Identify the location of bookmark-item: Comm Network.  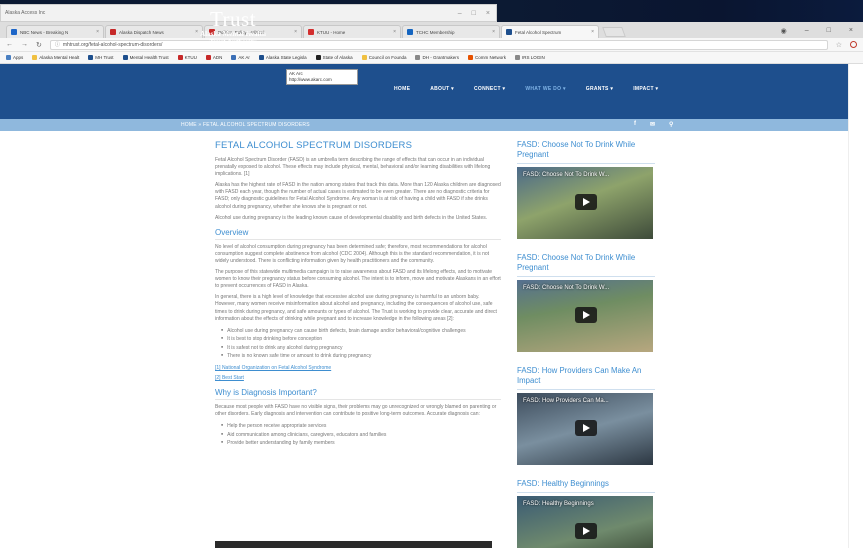
(486, 57).